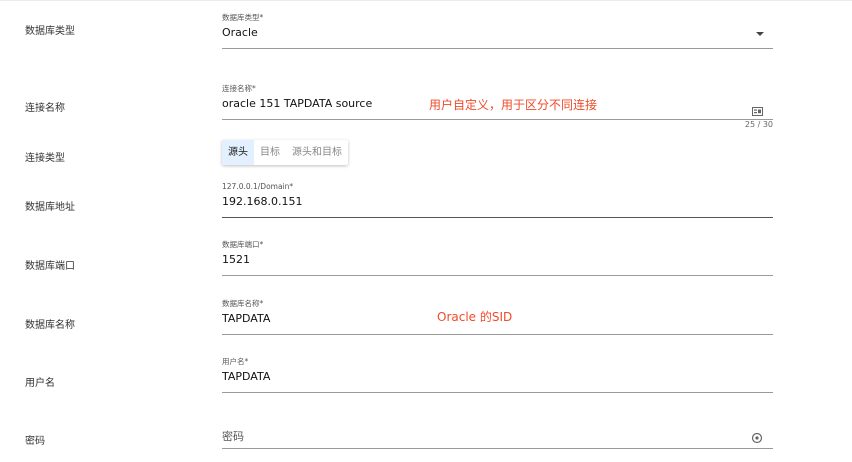 The image size is (852, 462). I want to click on db-host-row-label: 数据库地址, so click(50, 207).